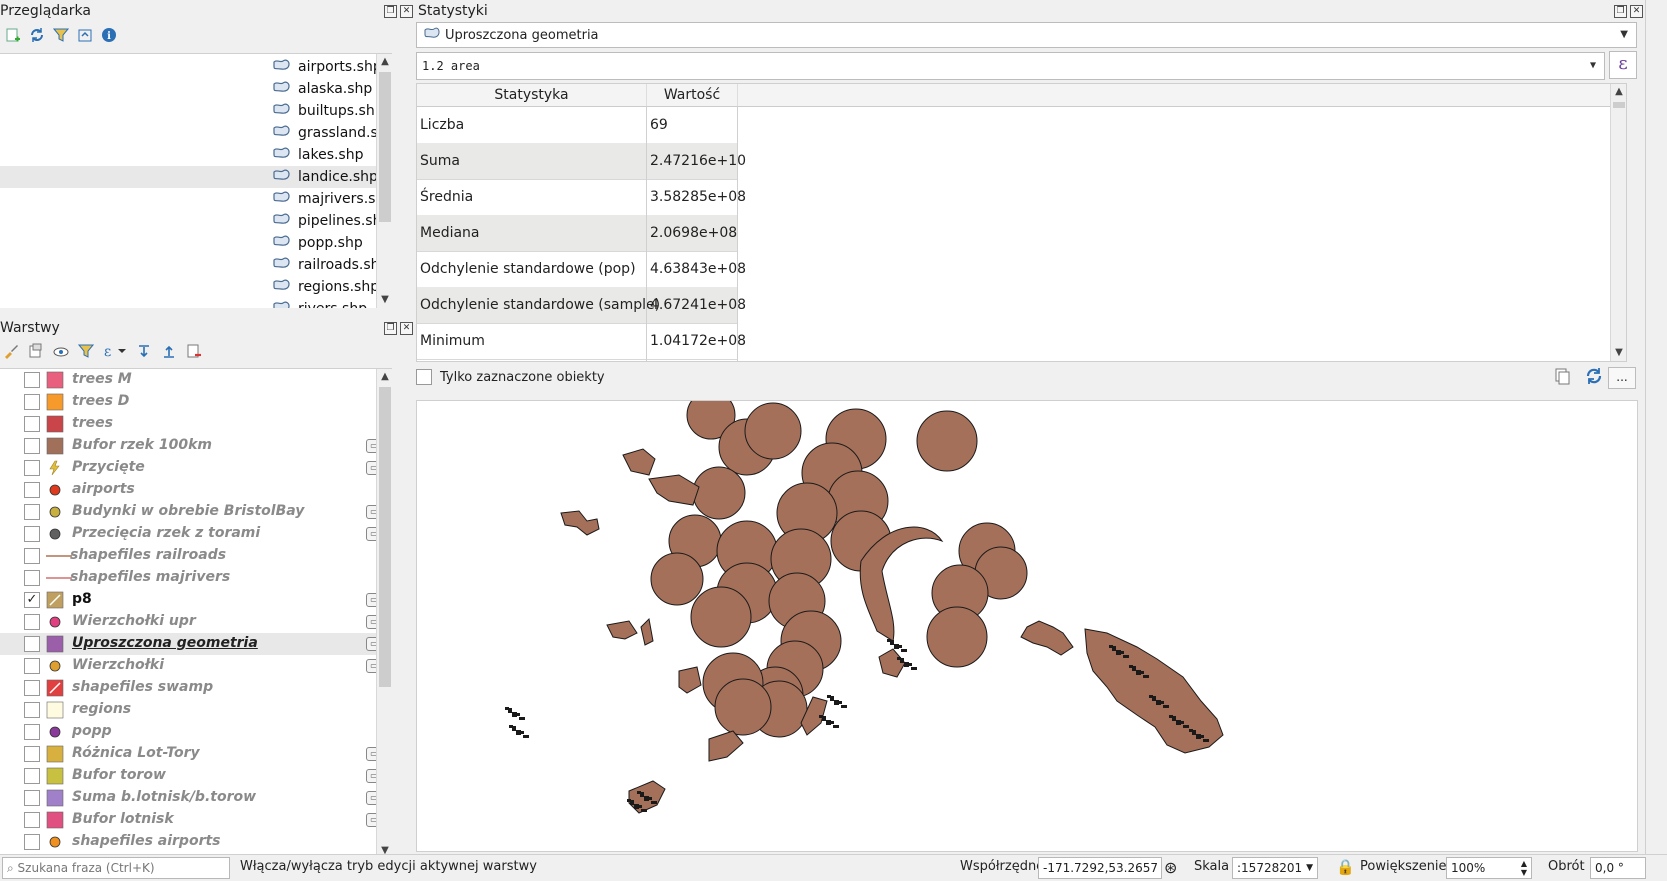 This screenshot has width=1667, height=881. What do you see at coordinates (1345, 867) in the screenshot?
I see `lock-icon: 🔒` at bounding box center [1345, 867].